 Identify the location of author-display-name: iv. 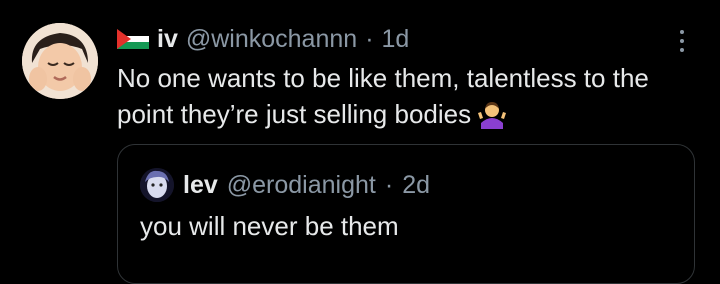
(167, 39).